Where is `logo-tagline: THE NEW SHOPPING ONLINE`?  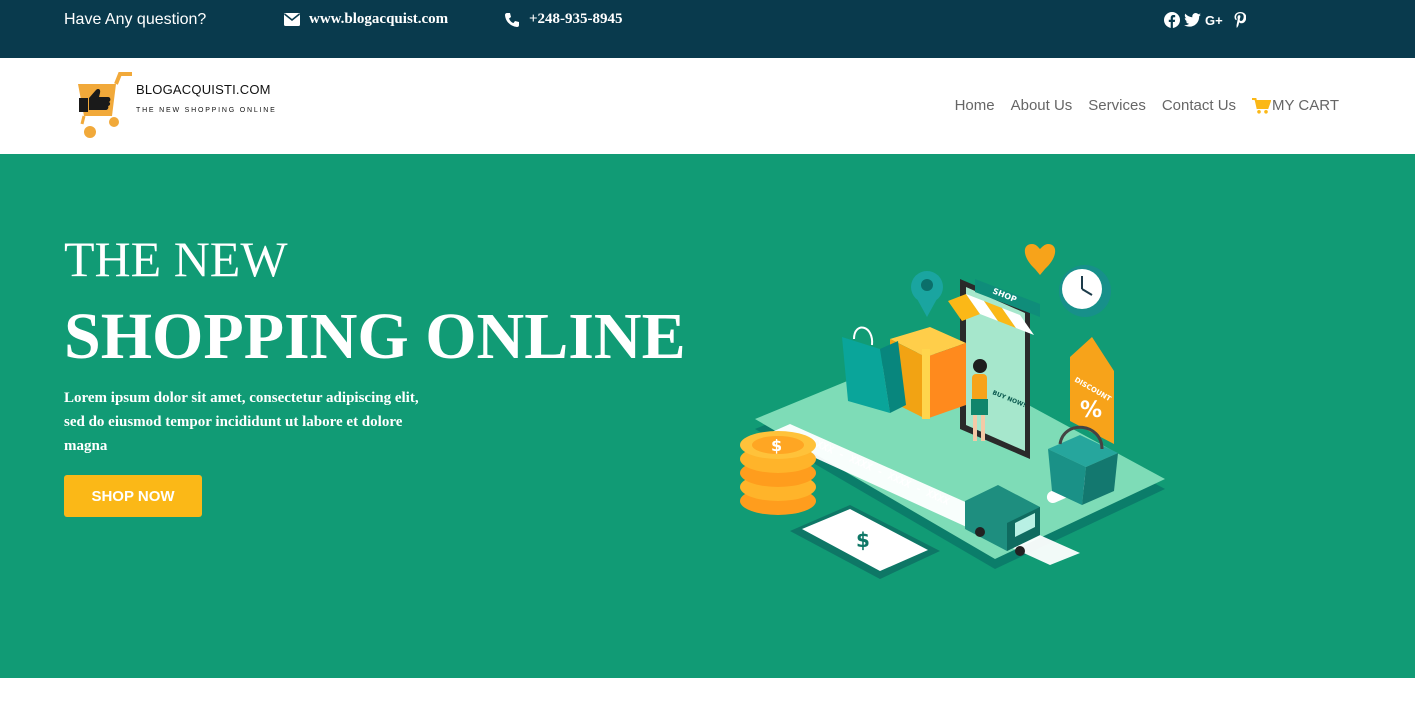
logo-tagline: THE NEW SHOPPING ONLINE is located at coordinates (206, 110).